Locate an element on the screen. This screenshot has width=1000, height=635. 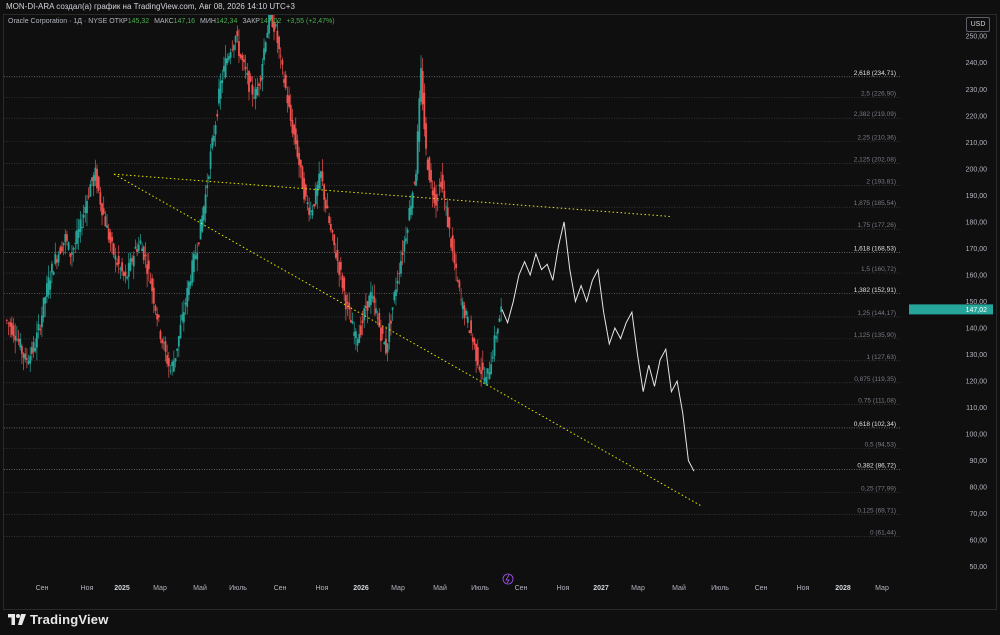
price-tick: 250,00 is located at coordinates (977, 37).